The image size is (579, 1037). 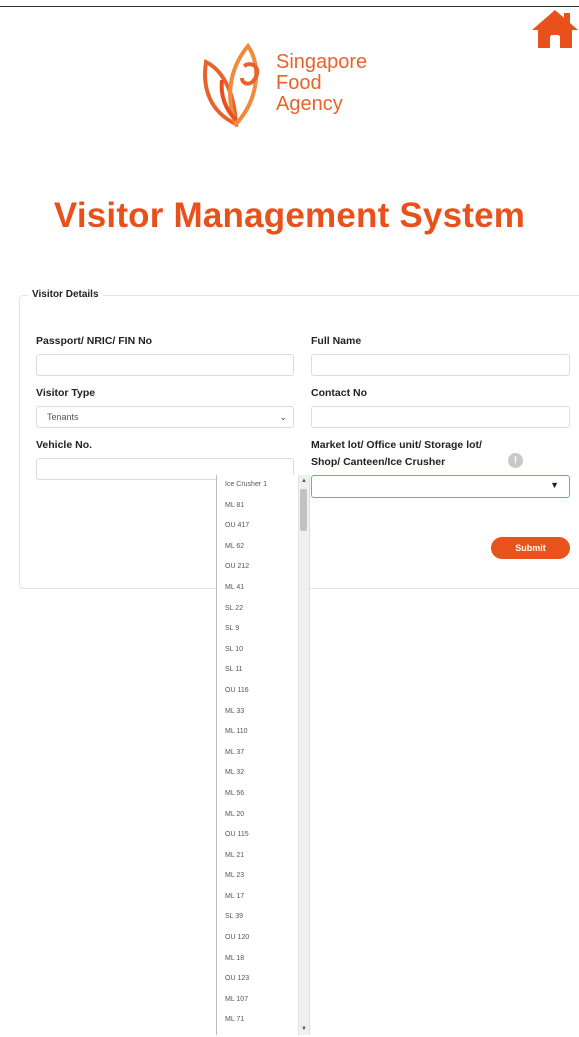 I want to click on dropdown-option: ML 20, so click(x=257, y=815).